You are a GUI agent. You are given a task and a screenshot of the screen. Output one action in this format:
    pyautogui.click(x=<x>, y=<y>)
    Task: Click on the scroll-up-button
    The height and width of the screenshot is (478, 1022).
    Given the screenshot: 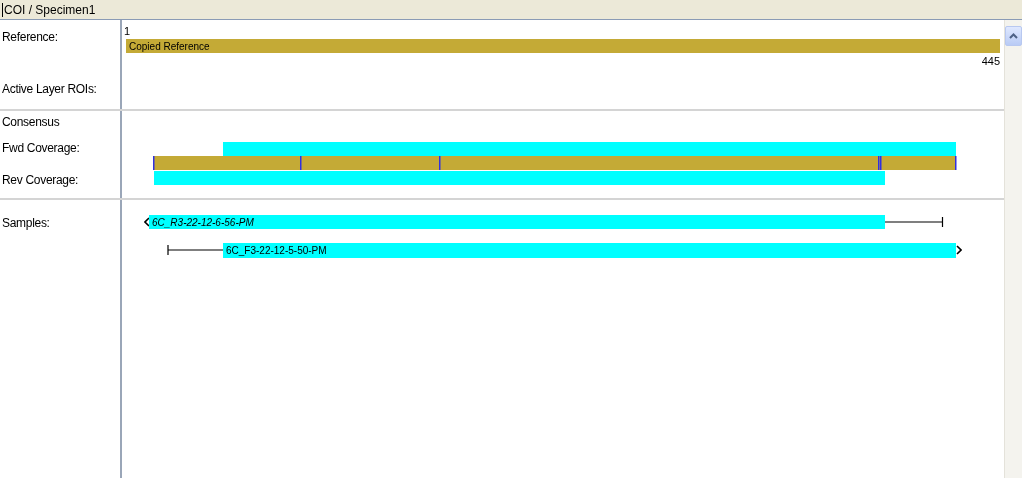 What is the action you would take?
    pyautogui.click(x=1013, y=36)
    